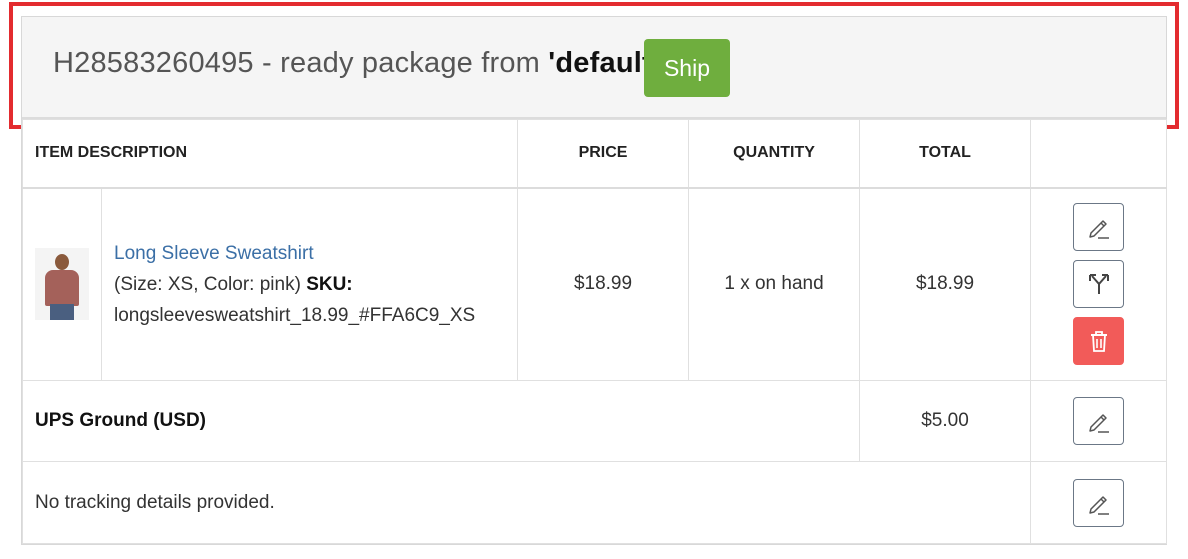  Describe the element at coordinates (214, 253) in the screenshot. I see `product-name-link: Long Sleeve Sweatshirt` at that location.